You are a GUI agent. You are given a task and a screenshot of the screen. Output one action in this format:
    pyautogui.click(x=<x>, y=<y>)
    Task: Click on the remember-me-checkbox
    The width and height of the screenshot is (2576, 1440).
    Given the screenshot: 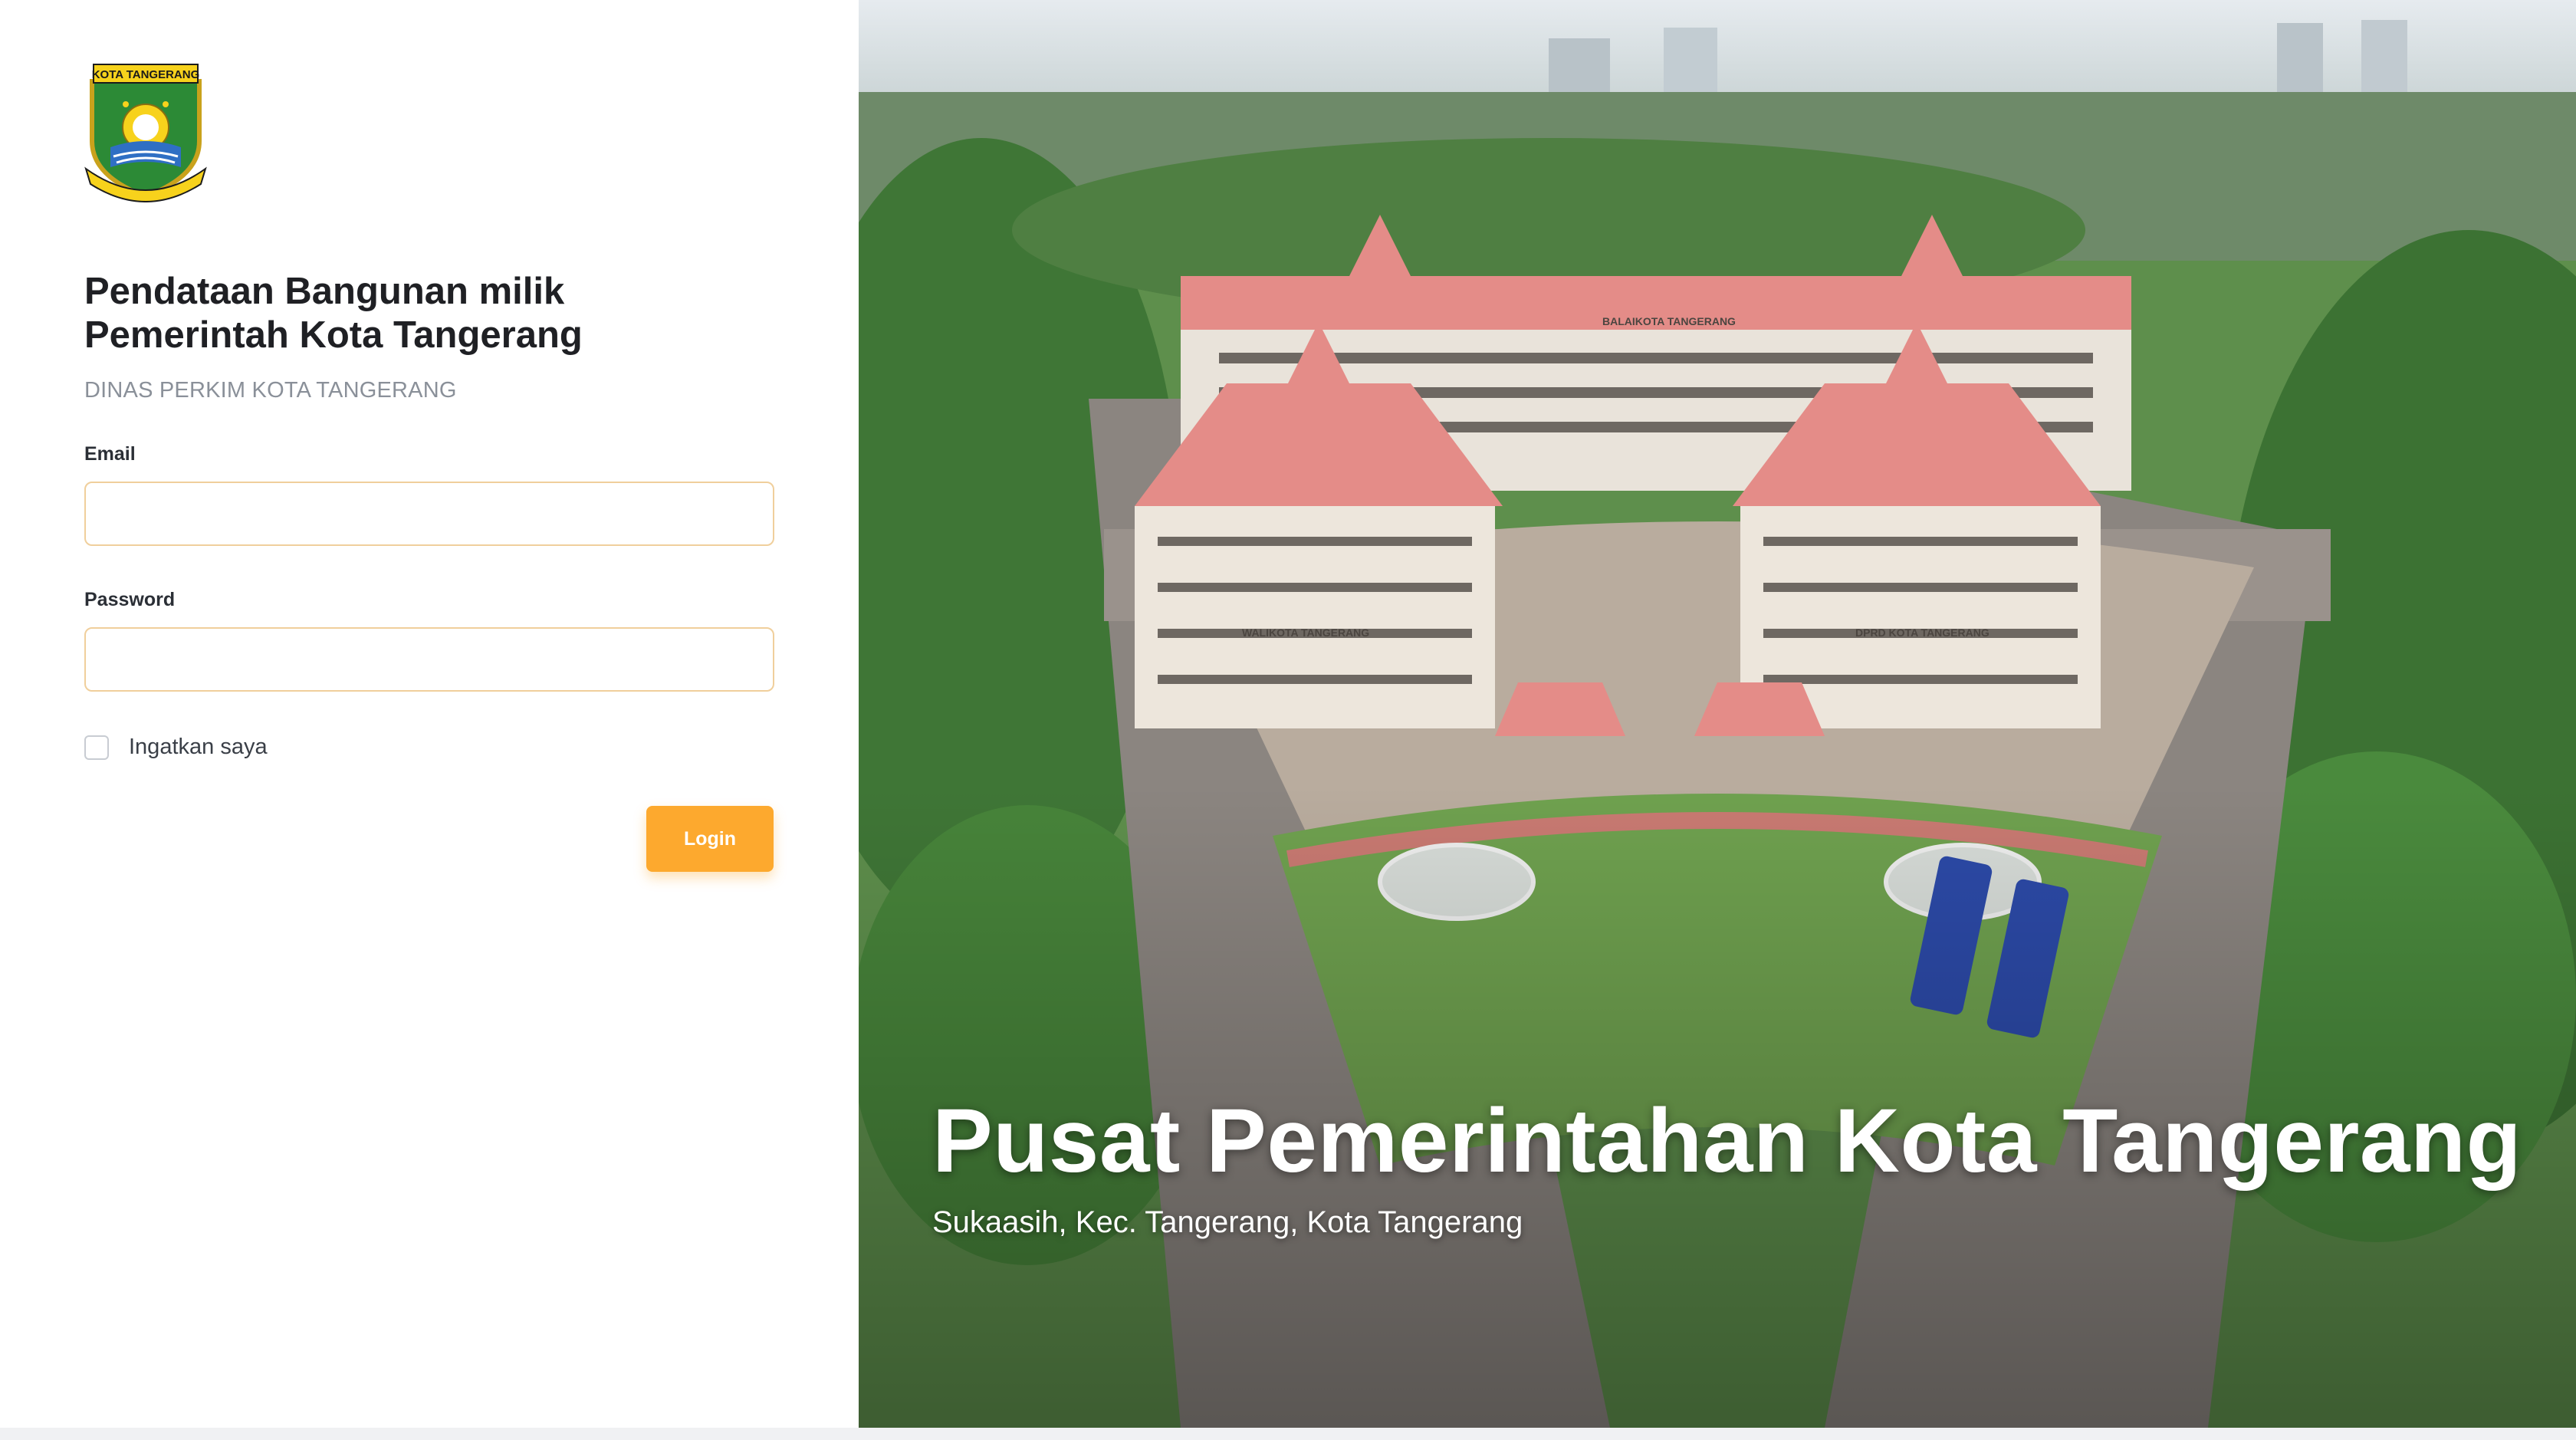 What is the action you would take?
    pyautogui.click(x=97, y=747)
    